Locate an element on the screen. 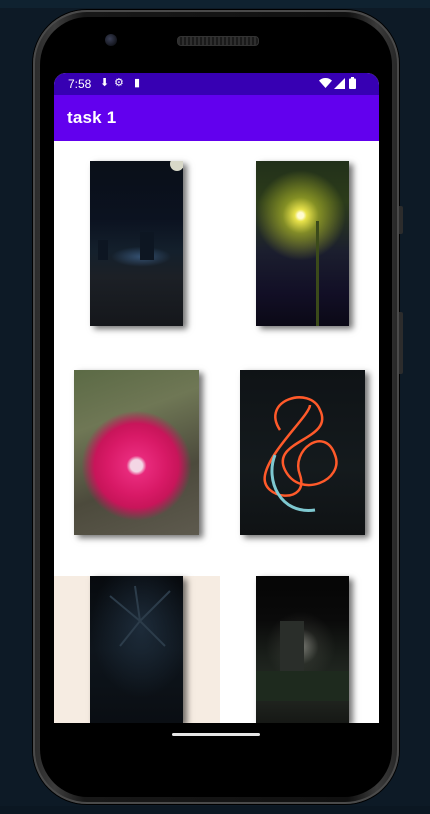 The image size is (430, 814). front-camera is located at coordinates (111, 40).